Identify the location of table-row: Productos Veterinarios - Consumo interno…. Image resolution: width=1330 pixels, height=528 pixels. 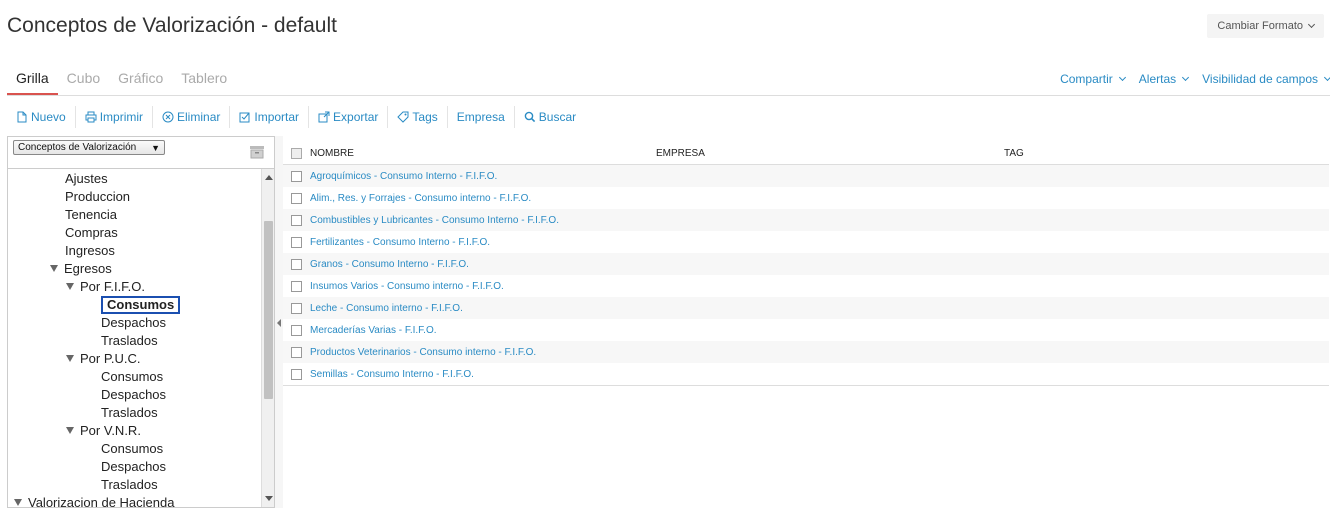
(806, 352).